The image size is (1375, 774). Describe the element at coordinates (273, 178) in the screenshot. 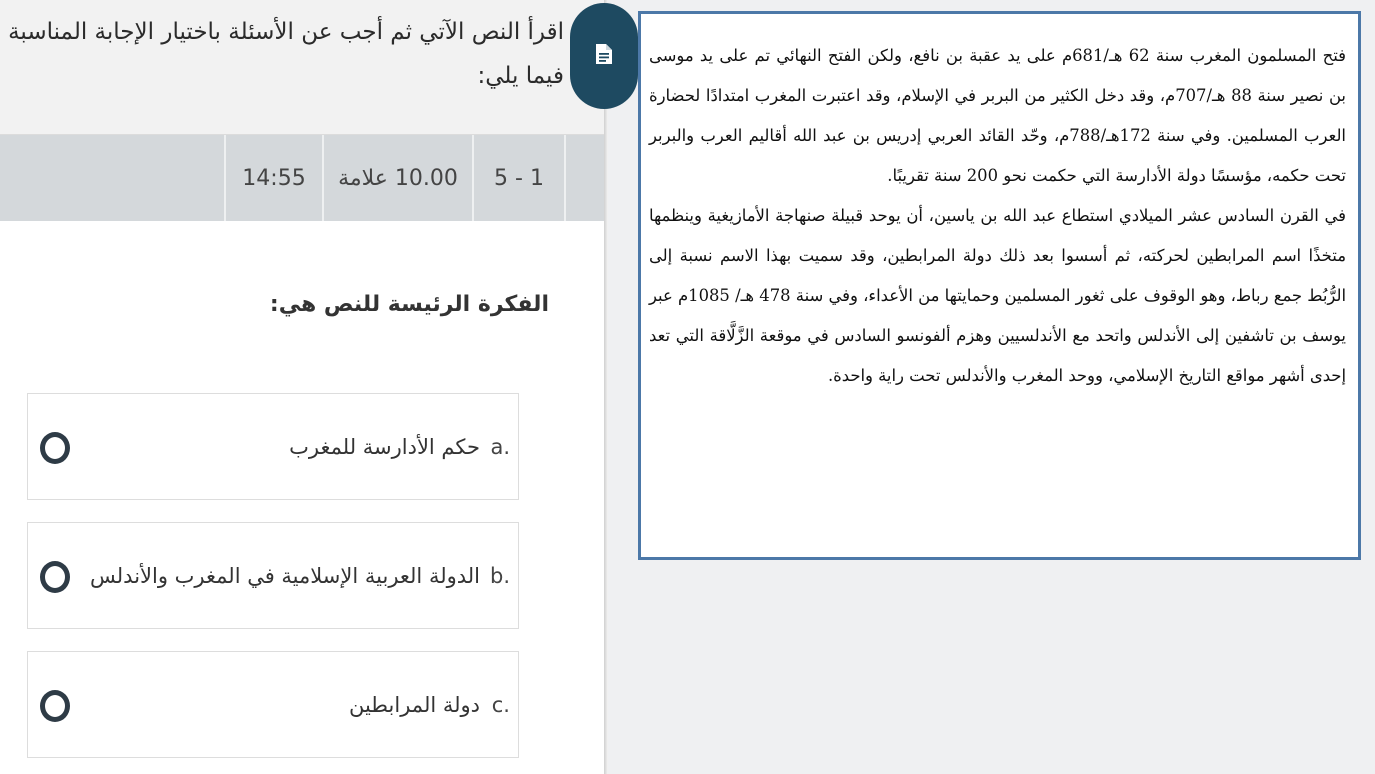

I see `timer: 14:55` at that location.